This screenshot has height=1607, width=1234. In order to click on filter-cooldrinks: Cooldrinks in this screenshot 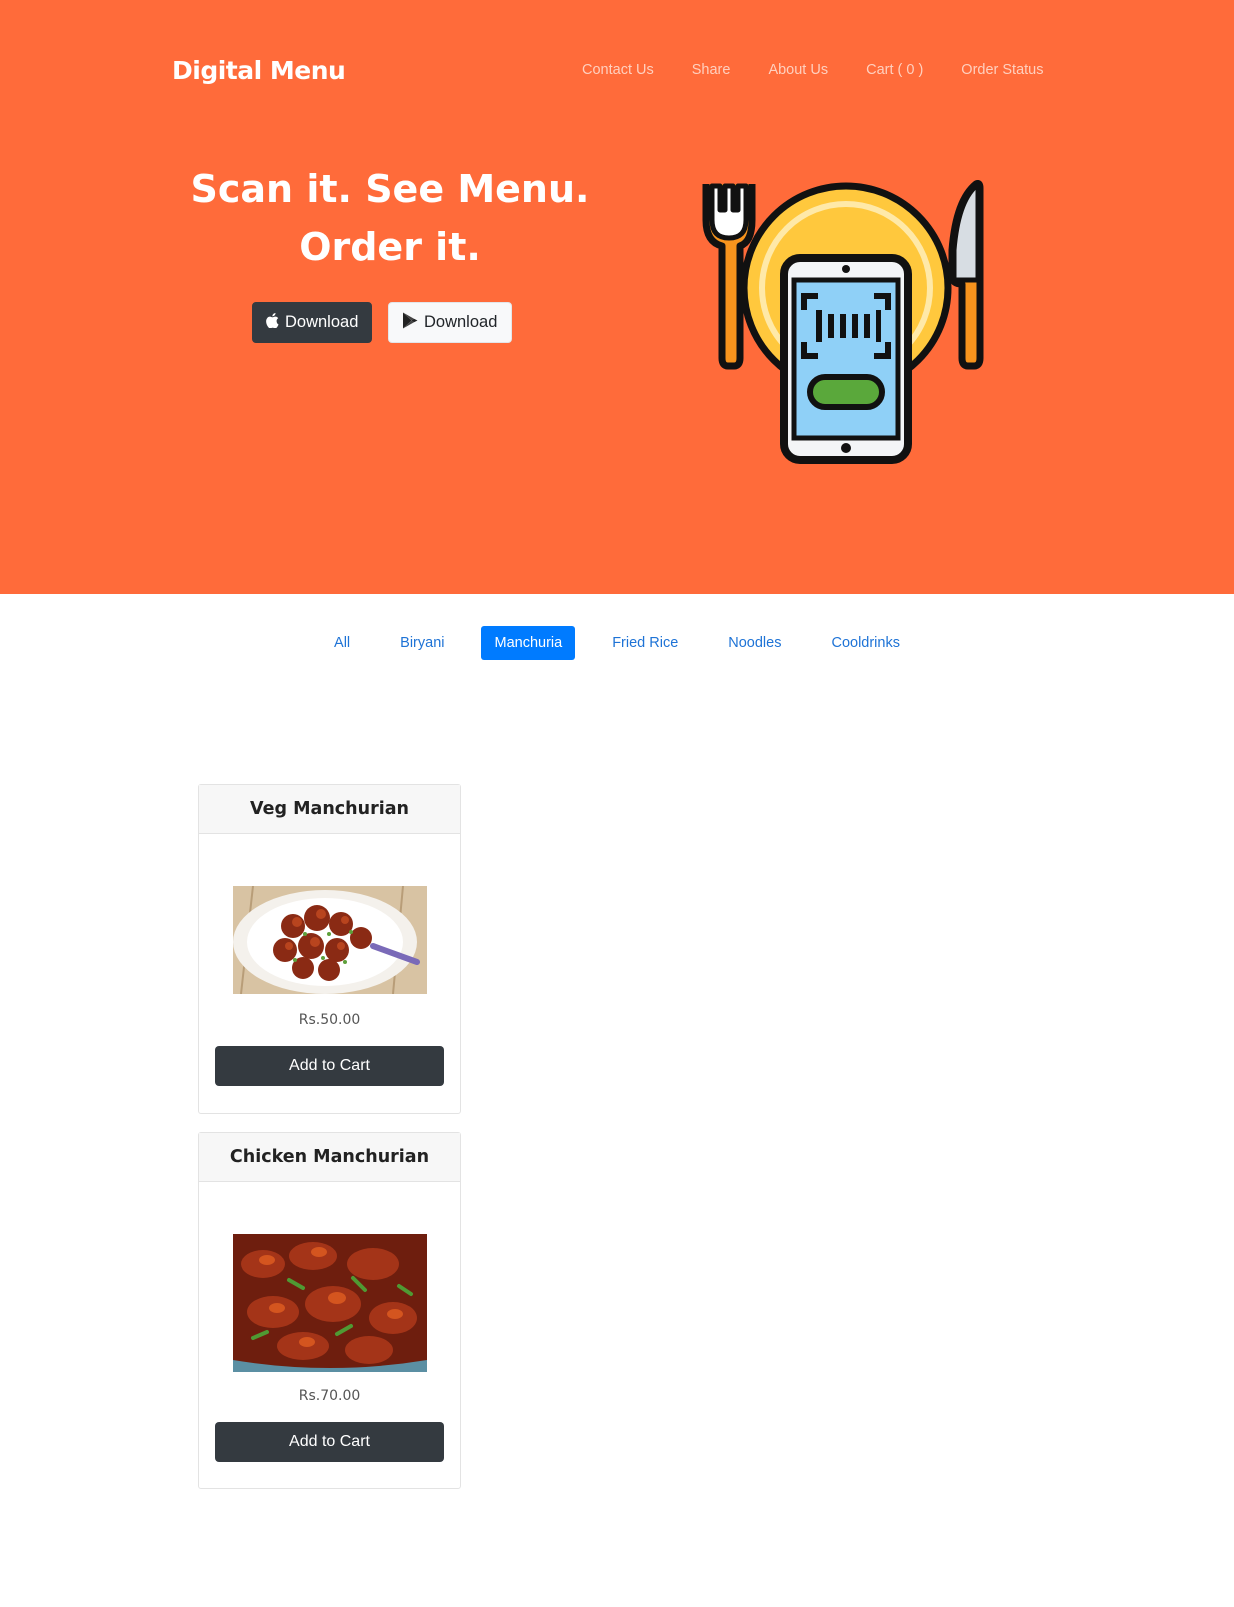, I will do `click(865, 643)`.